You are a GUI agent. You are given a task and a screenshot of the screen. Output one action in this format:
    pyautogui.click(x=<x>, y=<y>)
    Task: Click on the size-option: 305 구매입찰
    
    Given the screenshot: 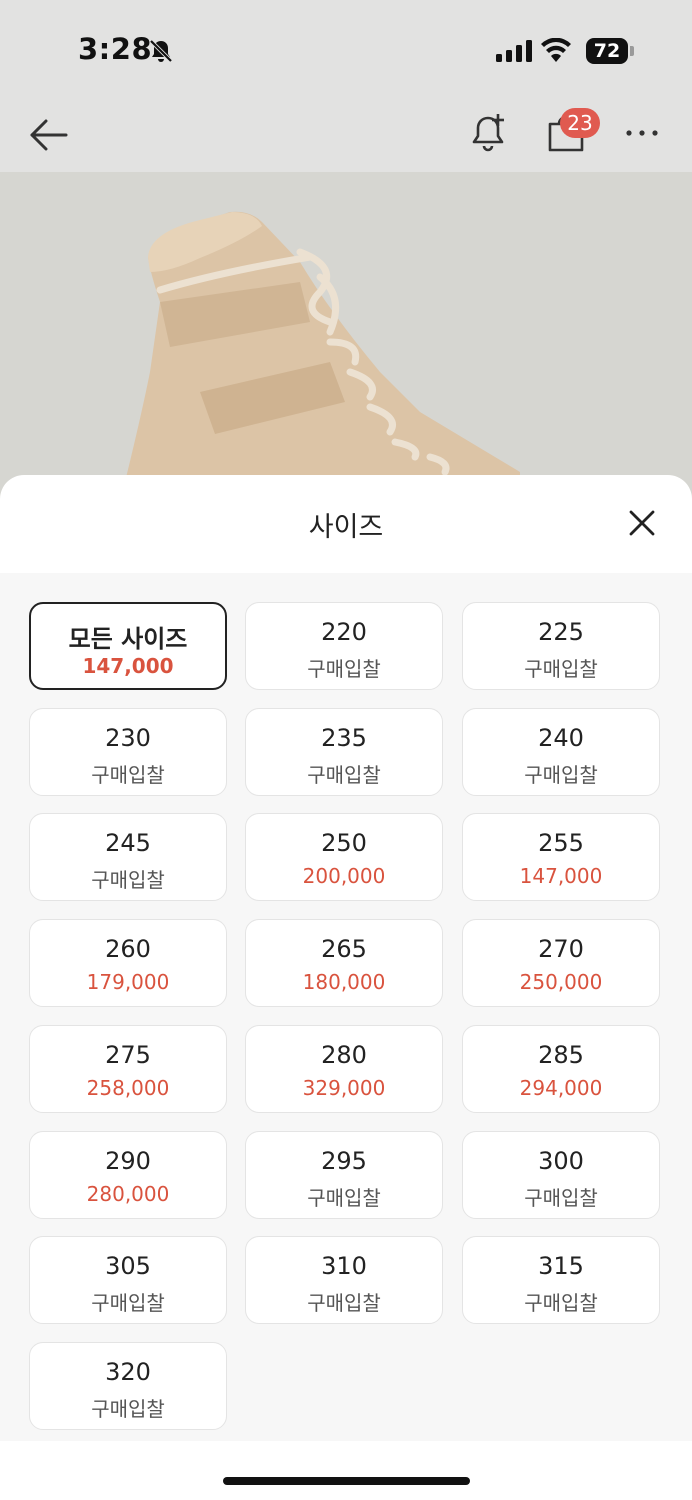 What is the action you would take?
    pyautogui.click(x=128, y=1280)
    